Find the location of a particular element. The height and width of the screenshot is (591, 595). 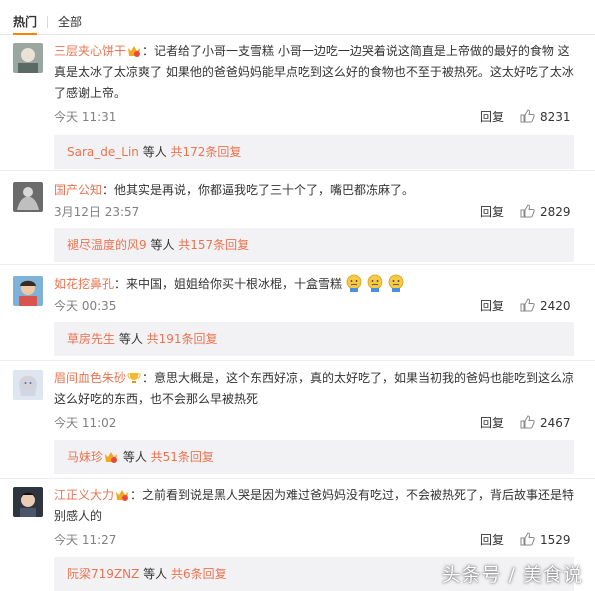

reply-username: 阮梁719ZNZ is located at coordinates (103, 574).